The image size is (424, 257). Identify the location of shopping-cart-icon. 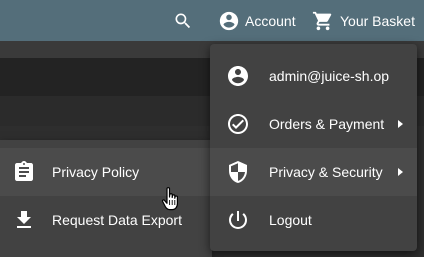
(322, 20).